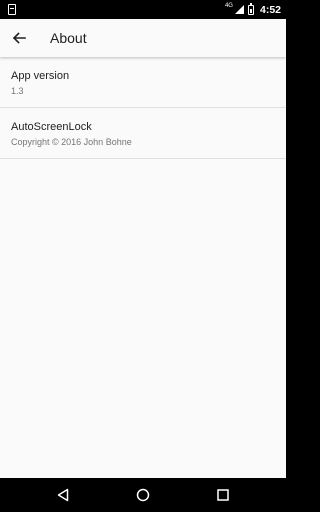 The height and width of the screenshot is (512, 320). I want to click on circle-home-icon, so click(143, 495).